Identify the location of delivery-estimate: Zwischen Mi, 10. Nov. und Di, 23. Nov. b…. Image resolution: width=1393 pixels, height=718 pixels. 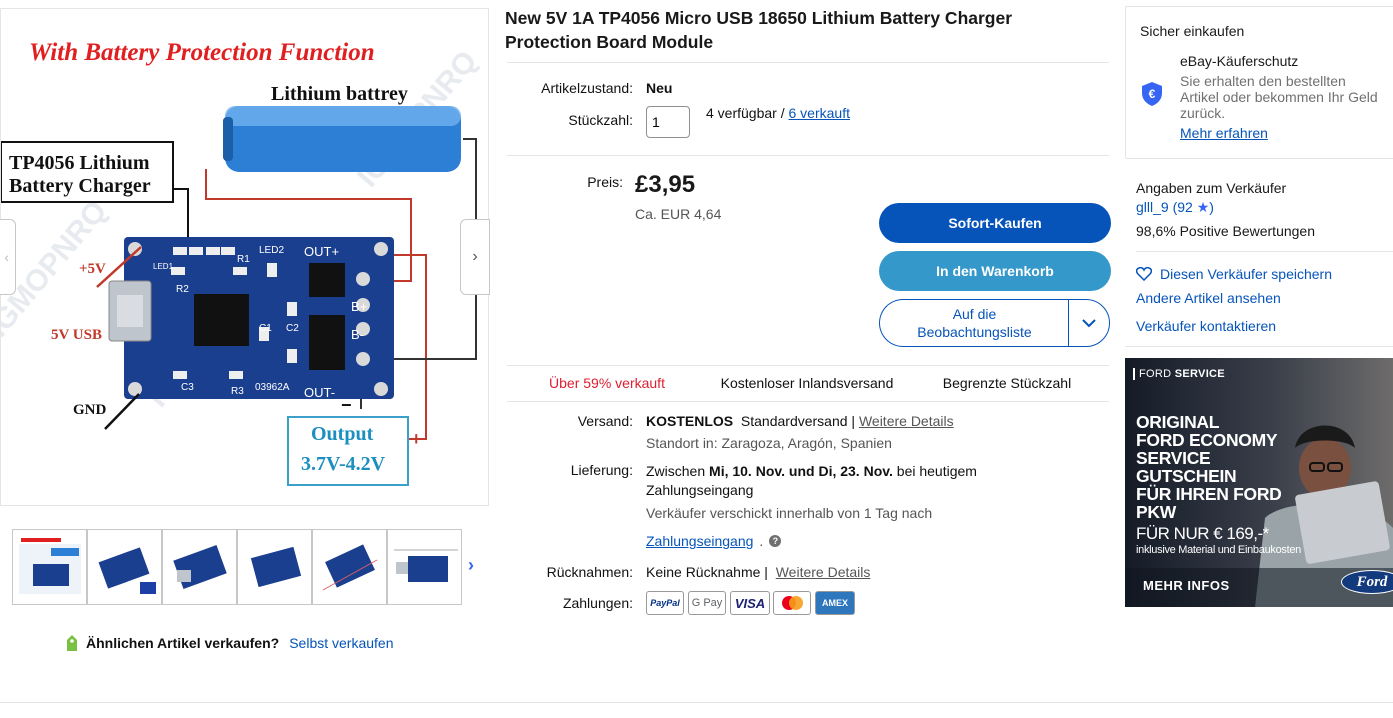
(836, 481).